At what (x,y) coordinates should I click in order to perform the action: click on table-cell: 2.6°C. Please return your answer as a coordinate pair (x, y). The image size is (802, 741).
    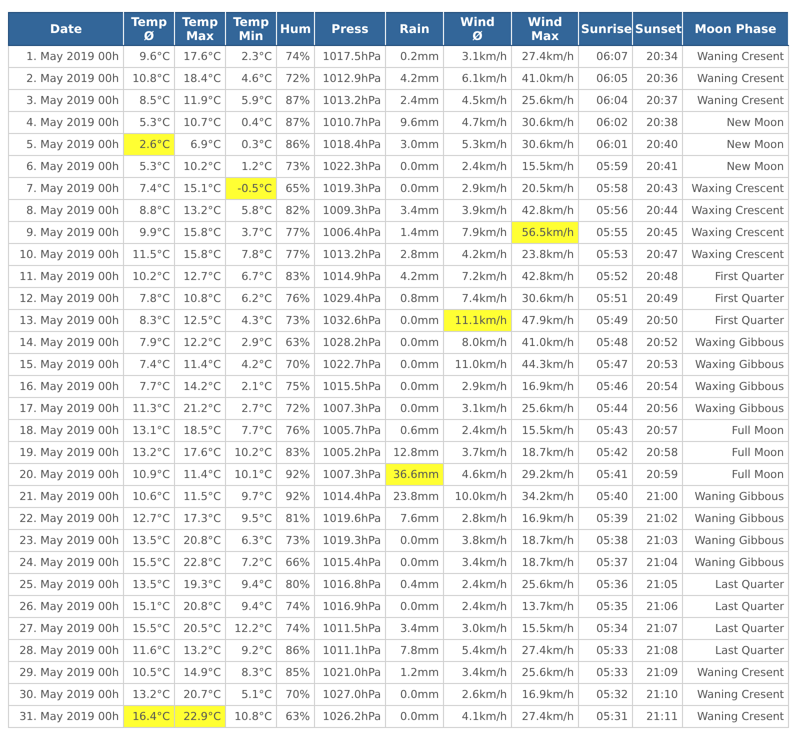
    Looking at the image, I should click on (149, 145).